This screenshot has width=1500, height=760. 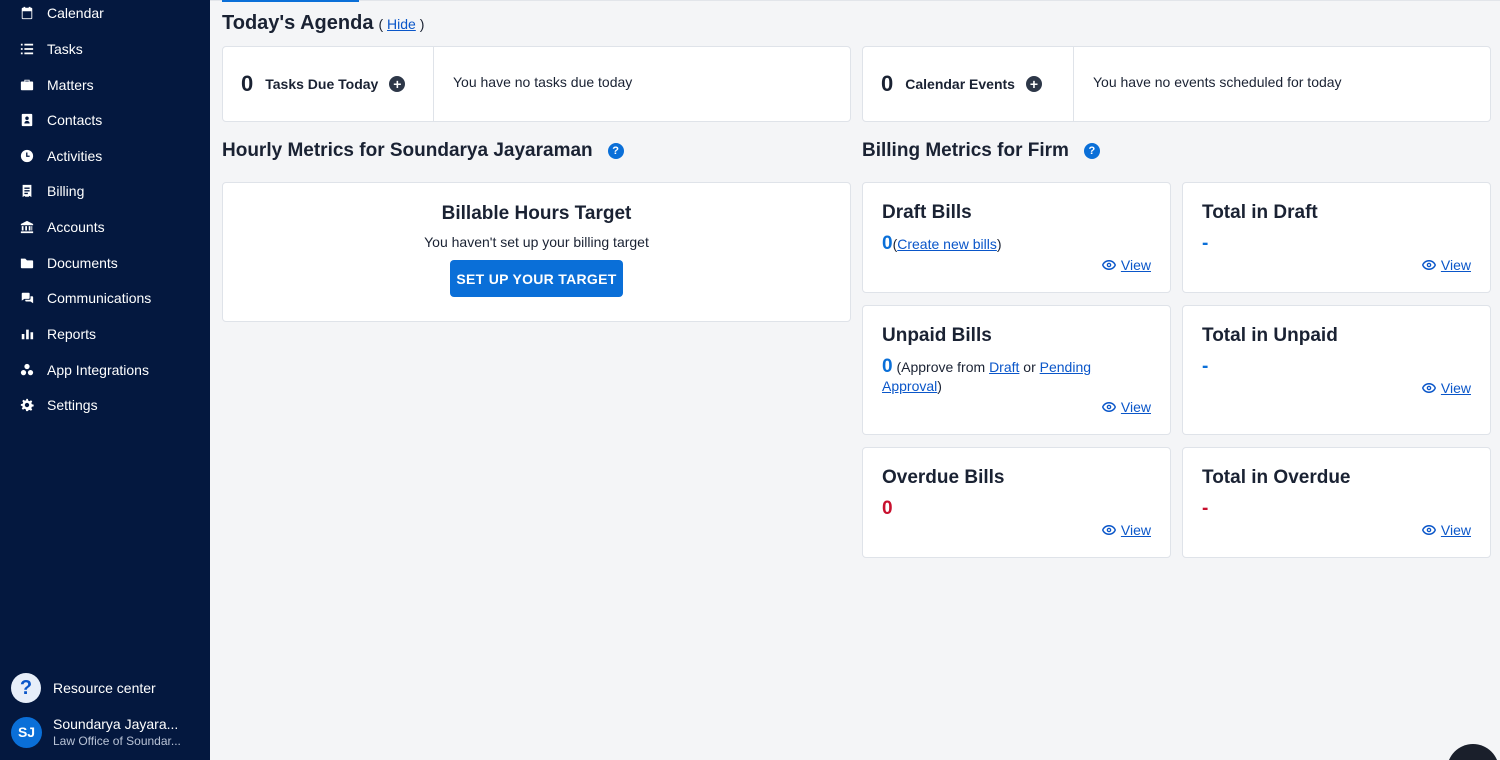 I want to click on total-draft-view-link: View, so click(x=1446, y=265).